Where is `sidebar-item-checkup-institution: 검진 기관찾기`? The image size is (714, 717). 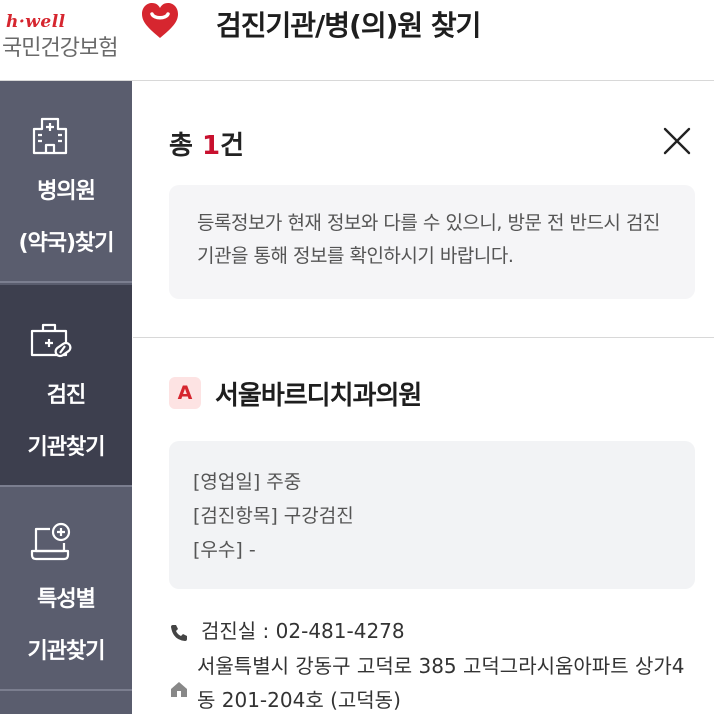 sidebar-item-checkup-institution: 검진 기관찾기 is located at coordinates (66, 386).